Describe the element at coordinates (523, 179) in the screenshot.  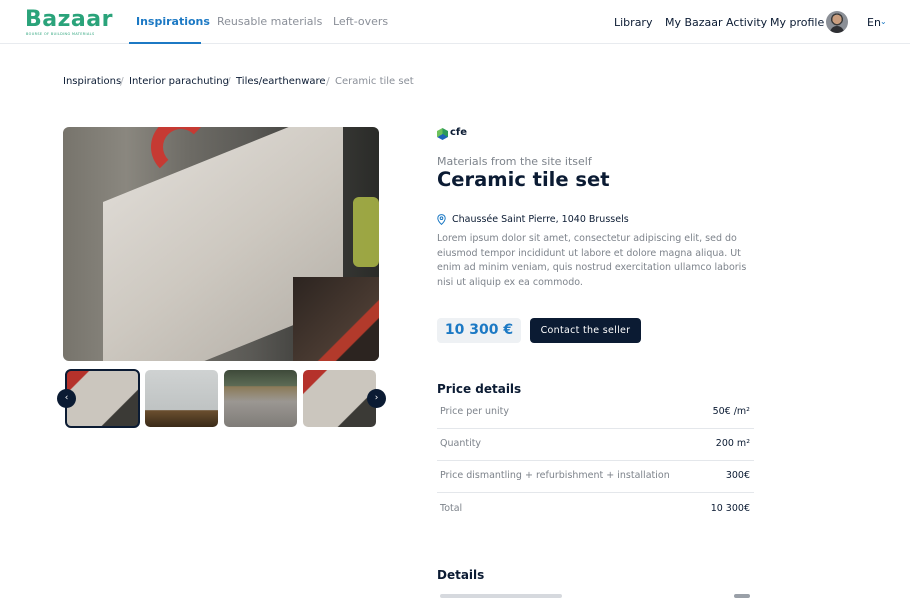
I see `page-title: Ceramic tile set` at that location.